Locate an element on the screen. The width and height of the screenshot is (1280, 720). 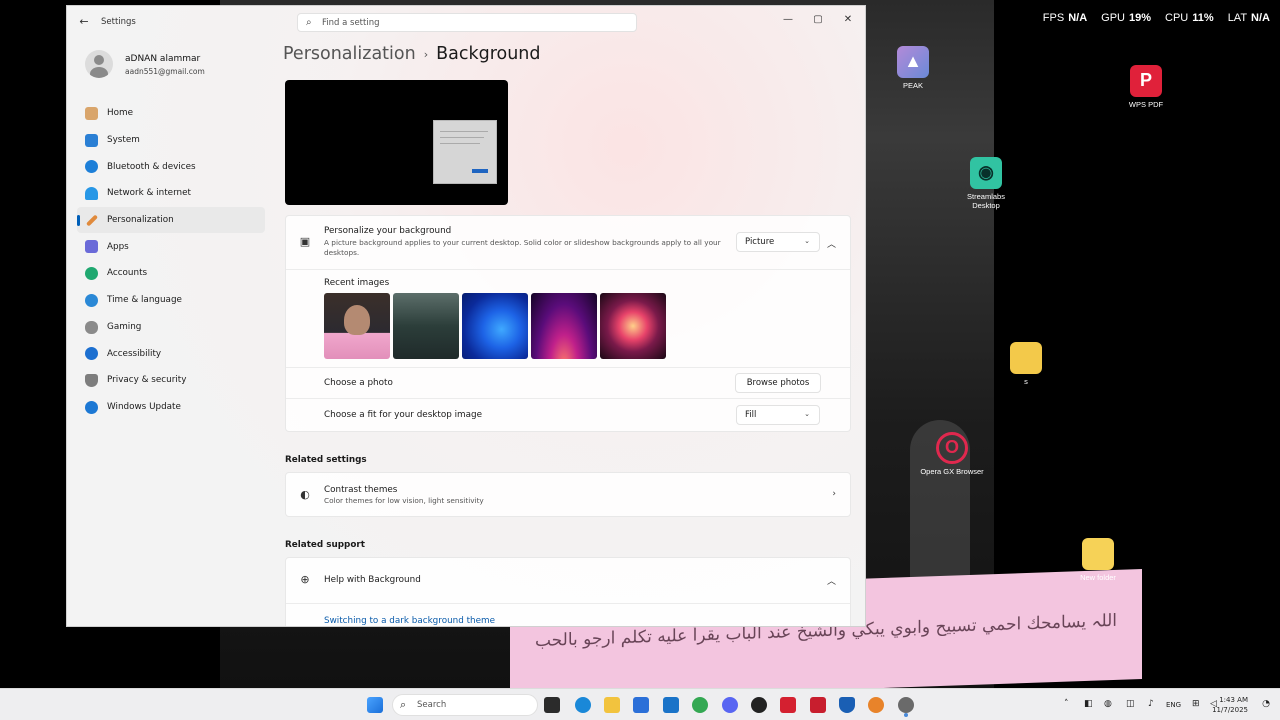
start-button-windows-icon is located at coordinates (375, 705).